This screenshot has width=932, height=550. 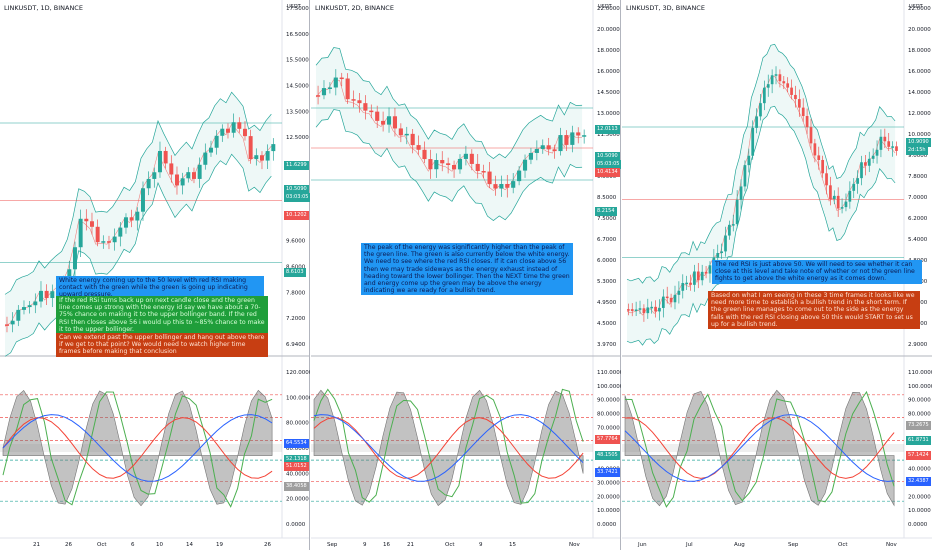 I want to click on date-label: Jul, so click(x=689, y=545).